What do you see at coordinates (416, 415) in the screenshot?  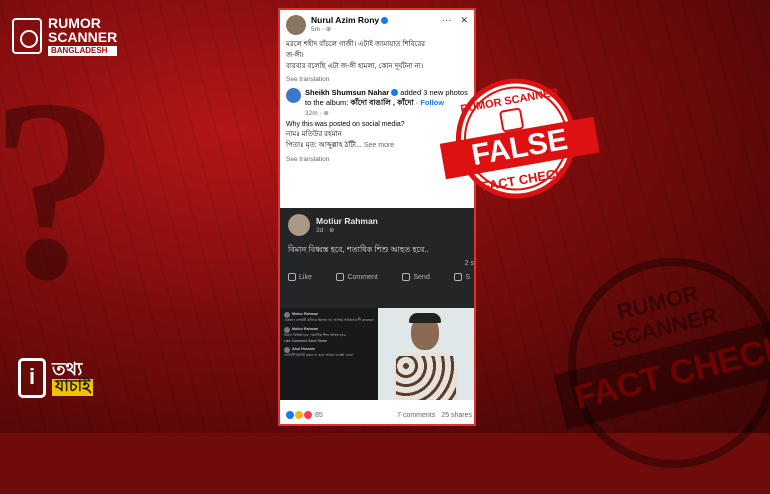 I see `comments-count: 7 comments` at bounding box center [416, 415].